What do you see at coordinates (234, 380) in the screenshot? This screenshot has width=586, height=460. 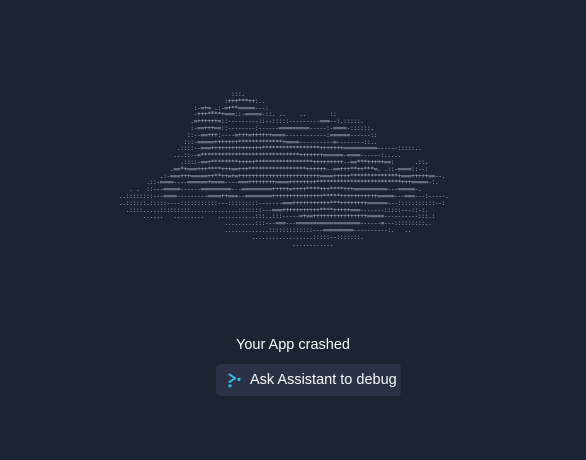 I see `assistant-icon` at bounding box center [234, 380].